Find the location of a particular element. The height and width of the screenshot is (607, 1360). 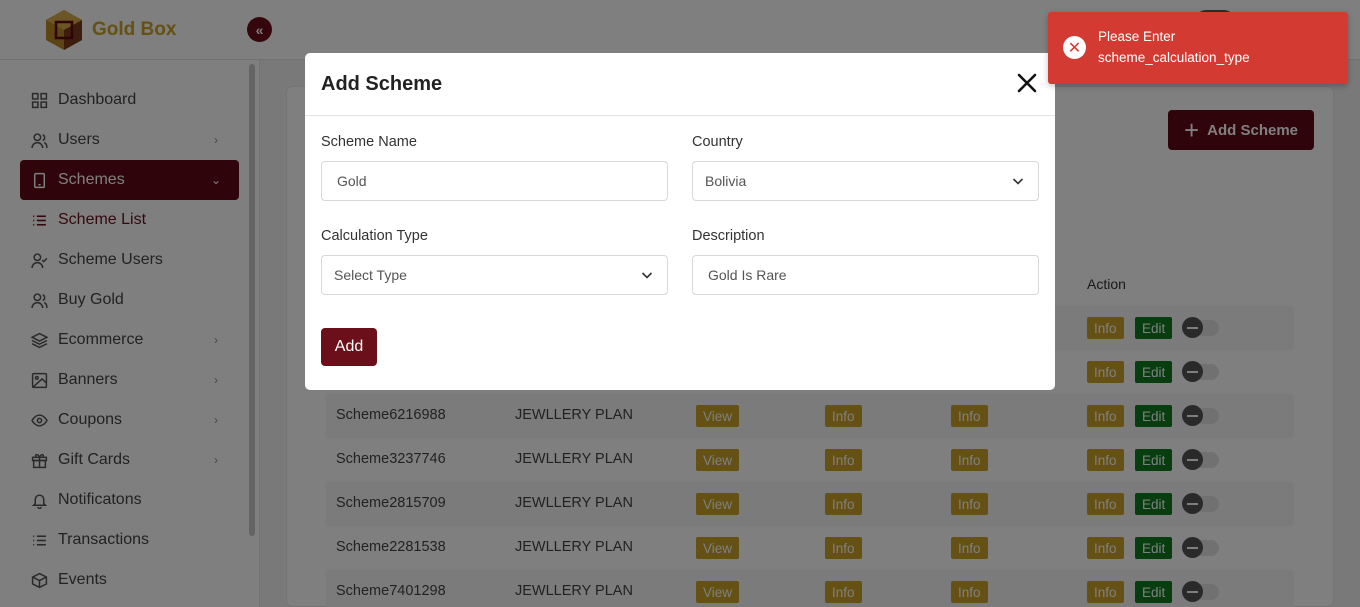

calculation-type-select: Select Type is located at coordinates (494, 275).